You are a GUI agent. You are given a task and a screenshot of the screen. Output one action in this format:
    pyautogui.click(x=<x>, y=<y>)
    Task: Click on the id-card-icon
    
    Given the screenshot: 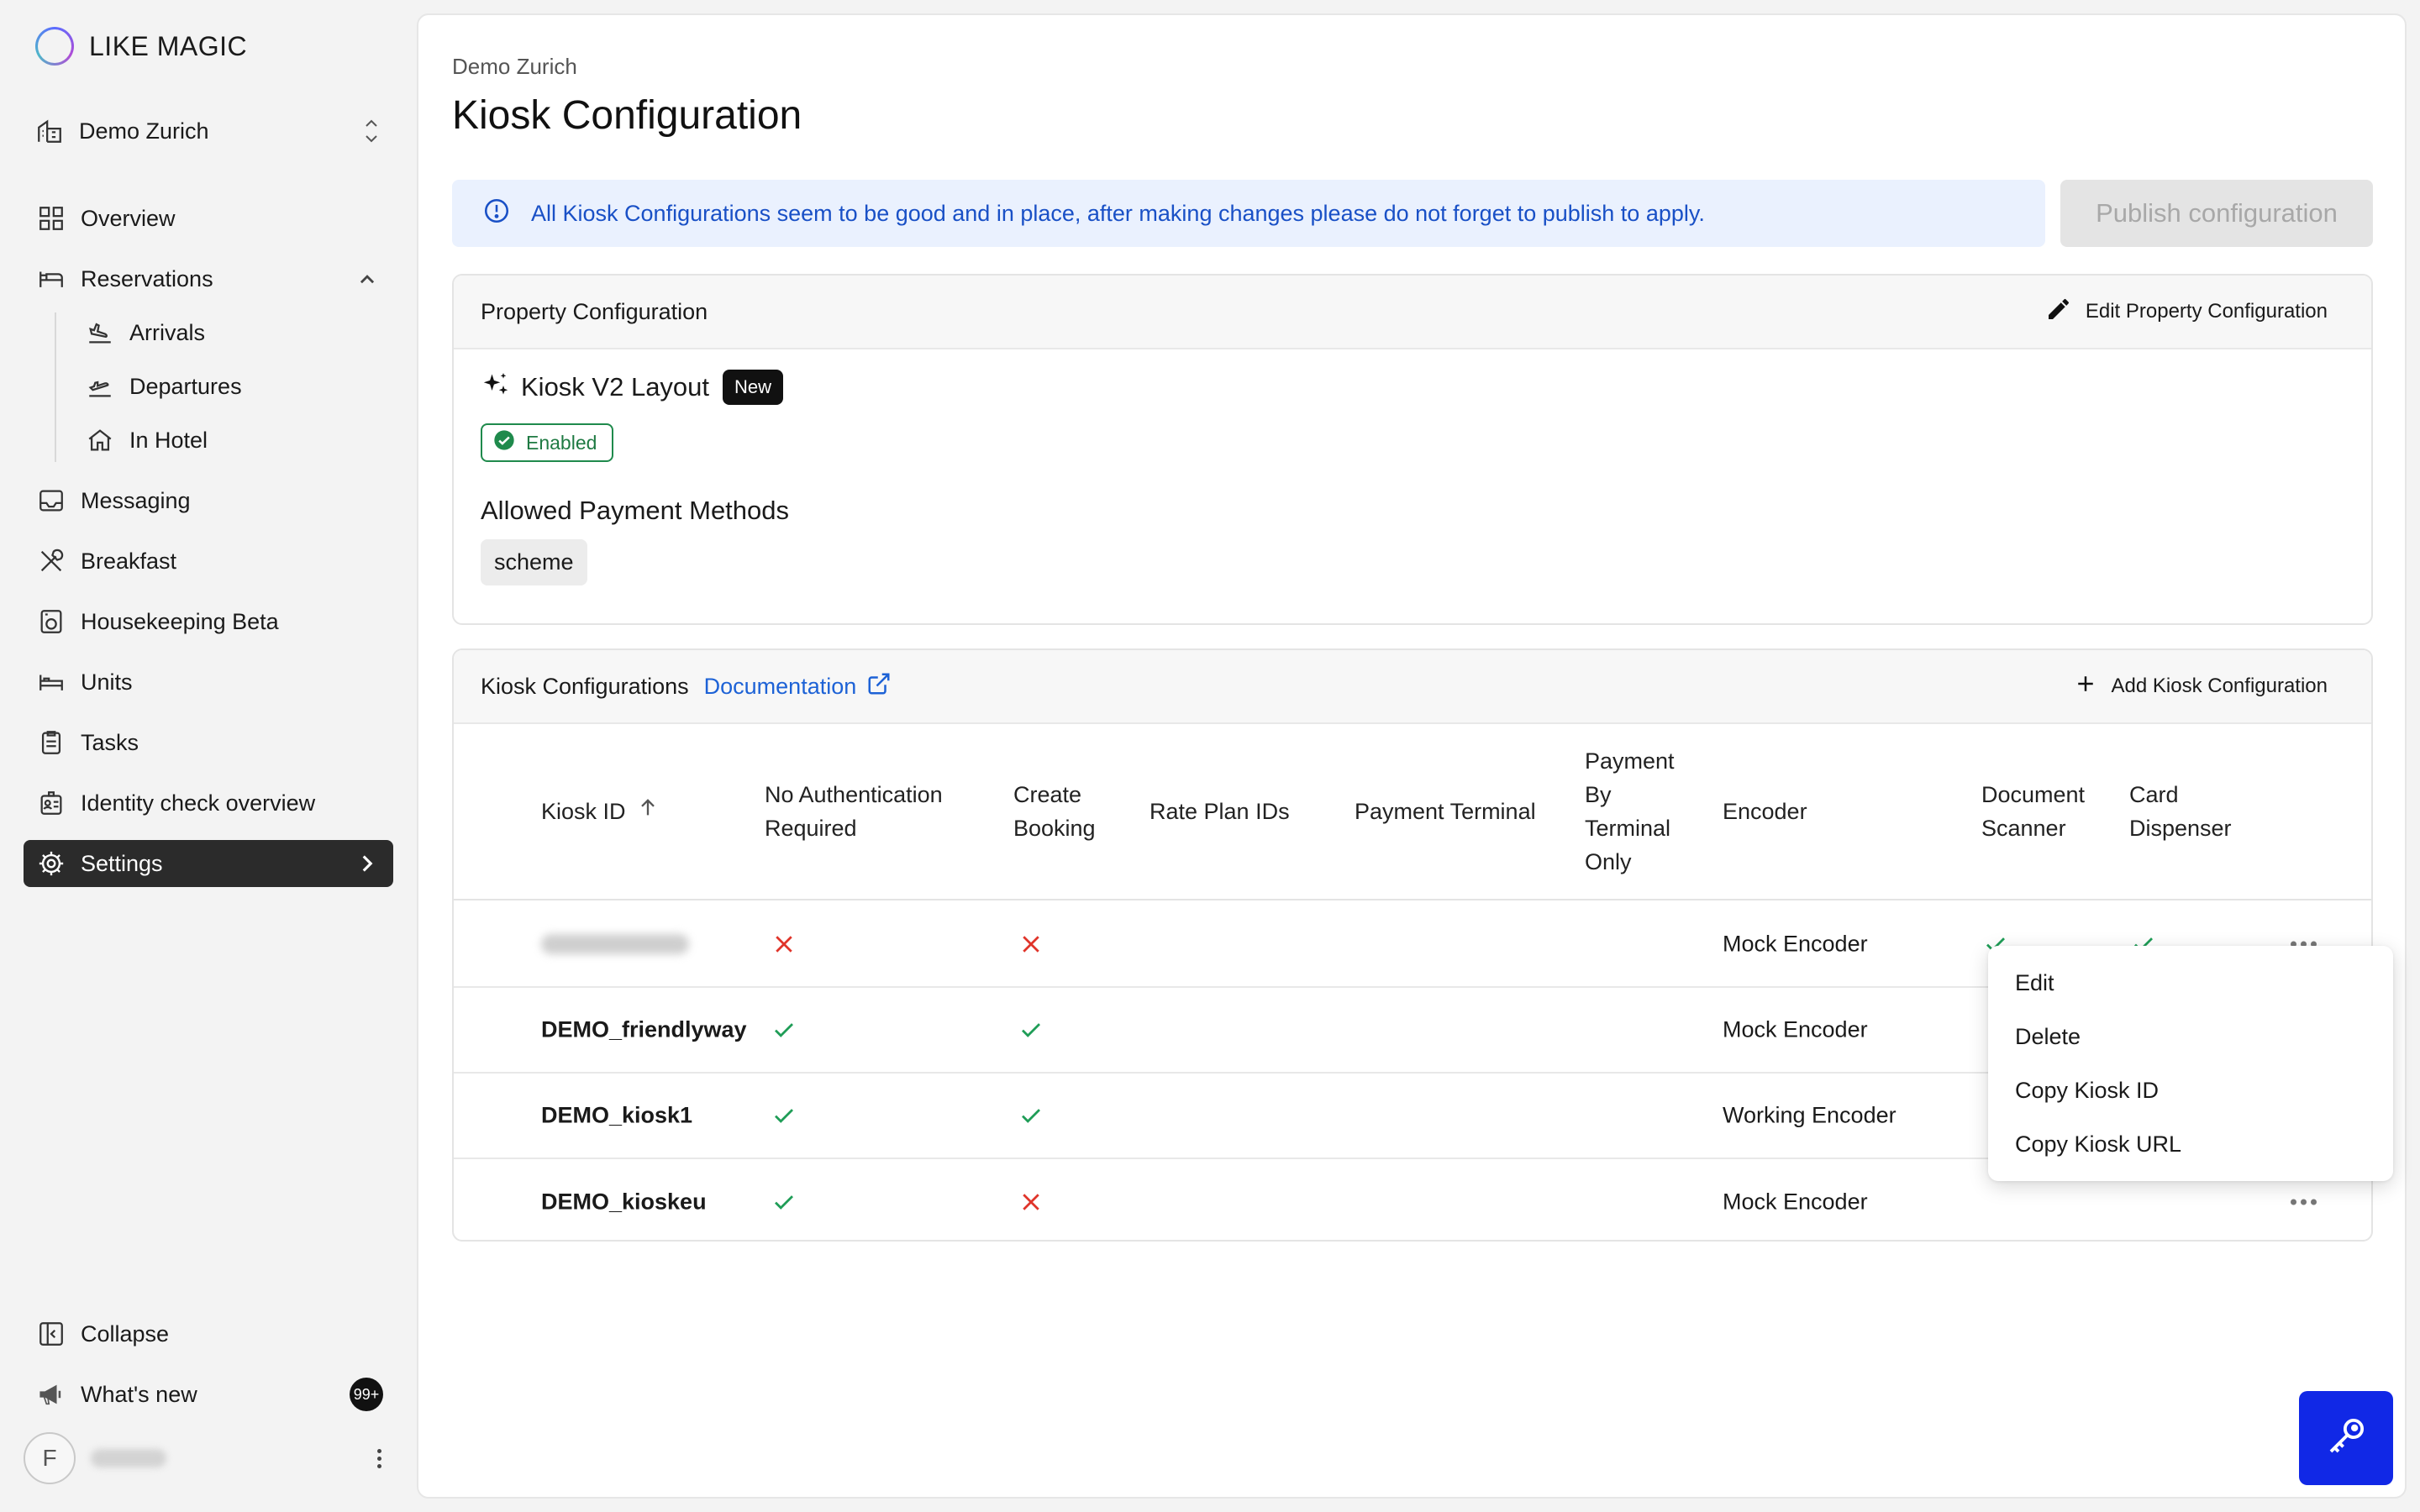 What is the action you would take?
    pyautogui.click(x=52, y=803)
    